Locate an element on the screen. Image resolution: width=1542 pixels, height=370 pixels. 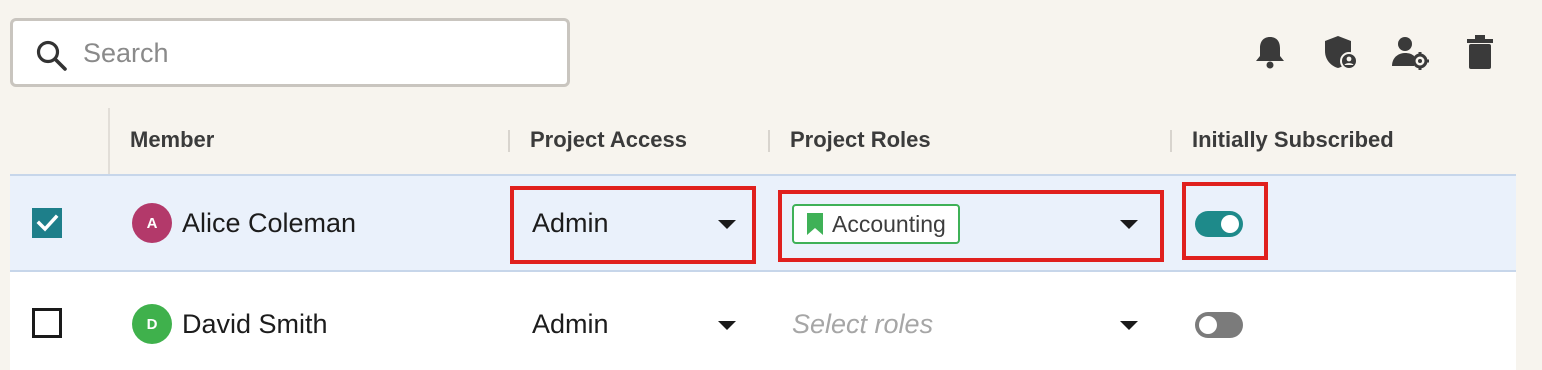
shield-user-icon is located at coordinates (1340, 52).